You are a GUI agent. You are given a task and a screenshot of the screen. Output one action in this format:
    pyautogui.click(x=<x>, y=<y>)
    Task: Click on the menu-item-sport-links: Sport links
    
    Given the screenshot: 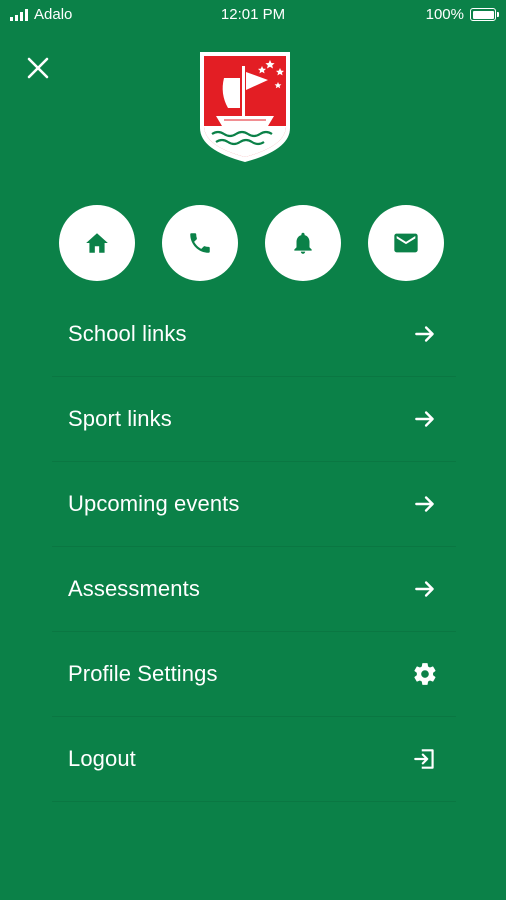 What is the action you would take?
    pyautogui.click(x=254, y=419)
    